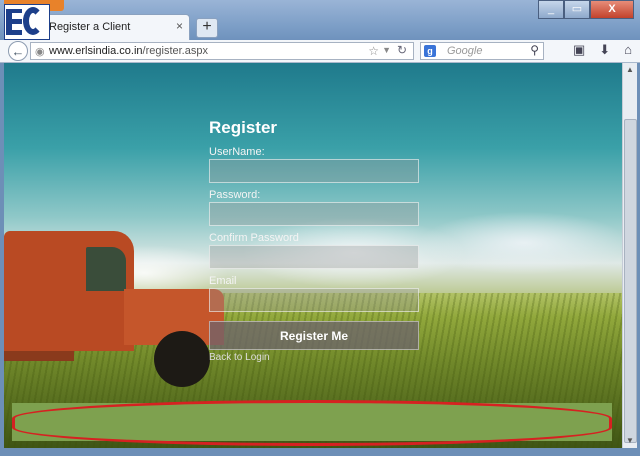 This screenshot has width=640, height=456. I want to click on back-arrow-icon: ←, so click(18, 51).